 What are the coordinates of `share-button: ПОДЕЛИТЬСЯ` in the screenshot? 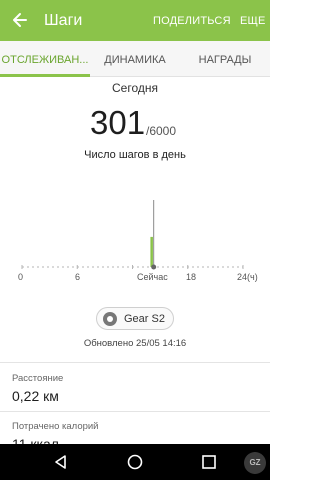 It's located at (192, 21).